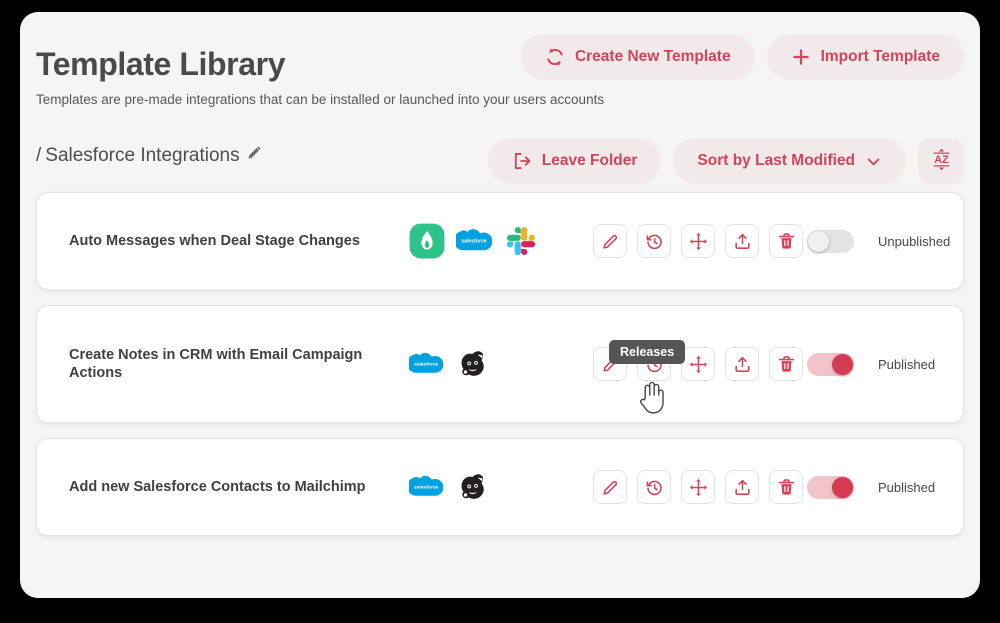  I want to click on import-template-button: Import Template, so click(865, 57).